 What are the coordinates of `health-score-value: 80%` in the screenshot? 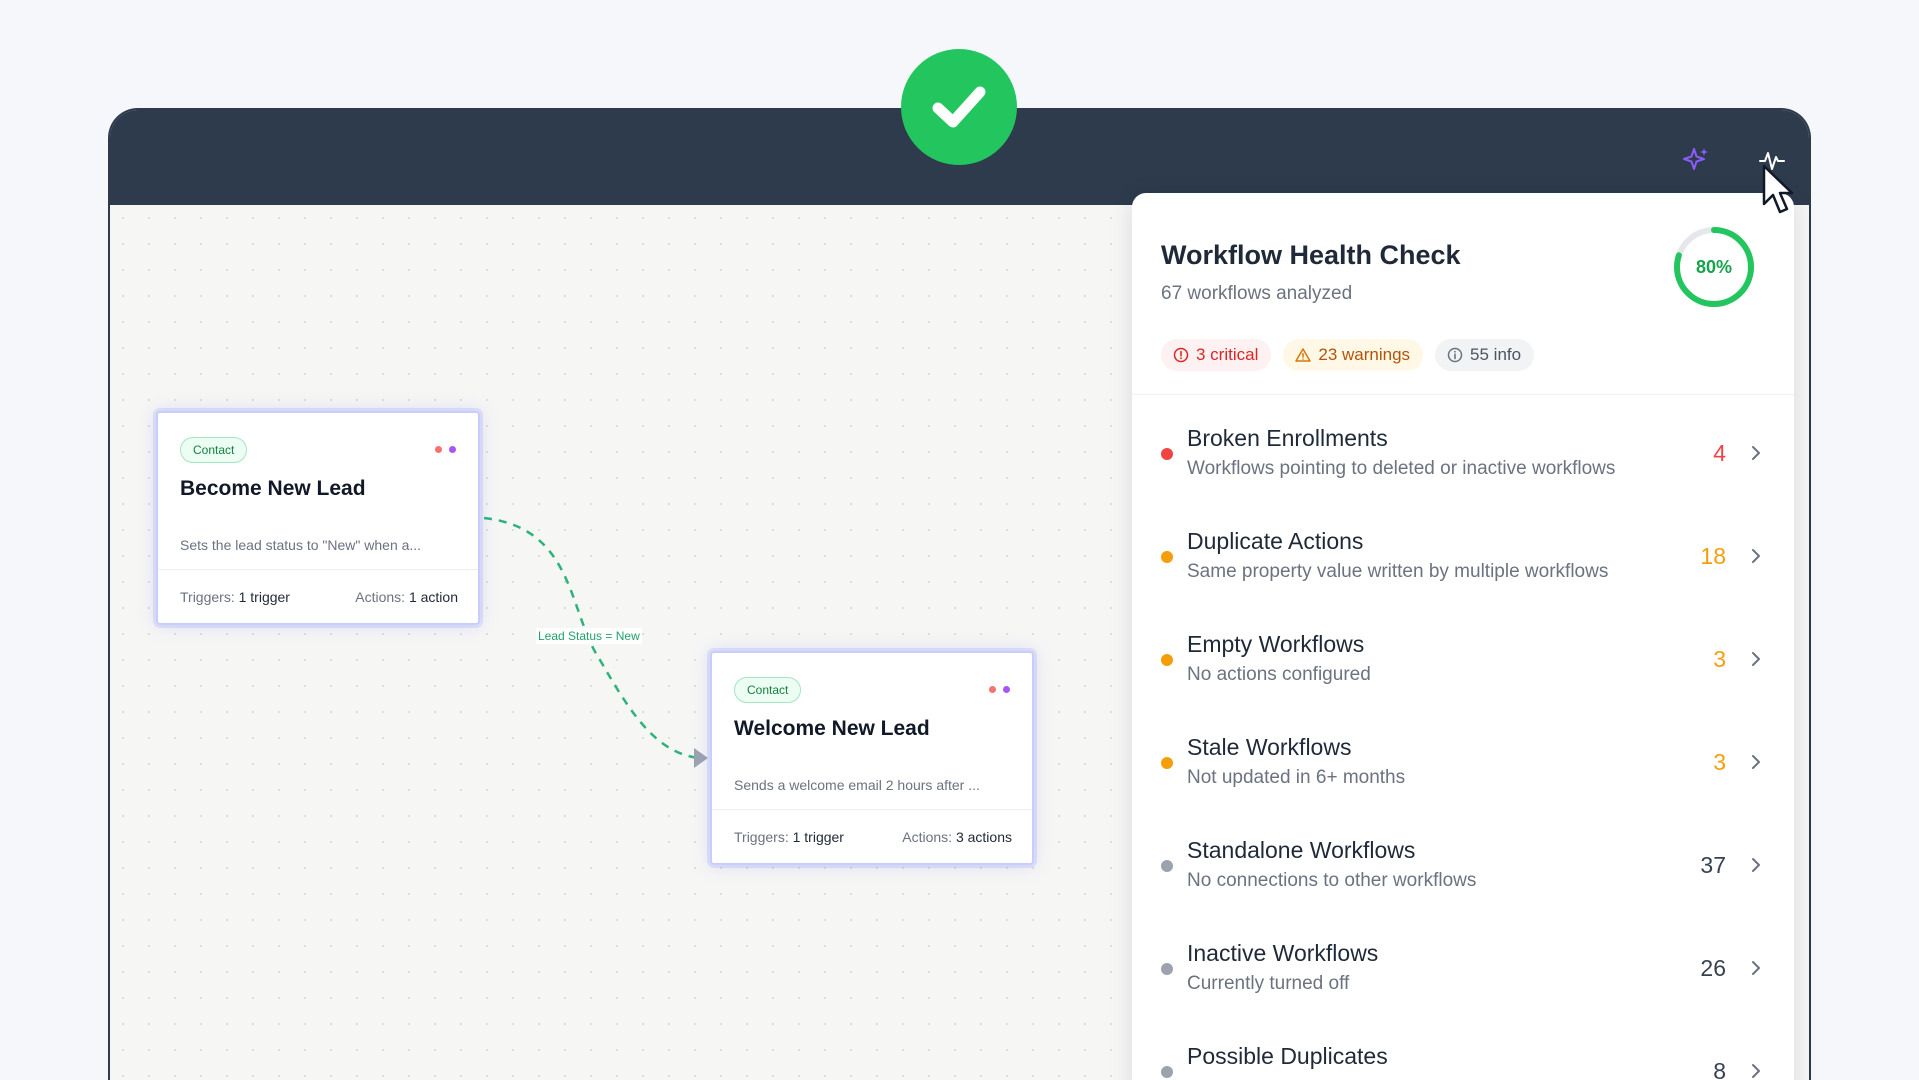 It's located at (1714, 266).